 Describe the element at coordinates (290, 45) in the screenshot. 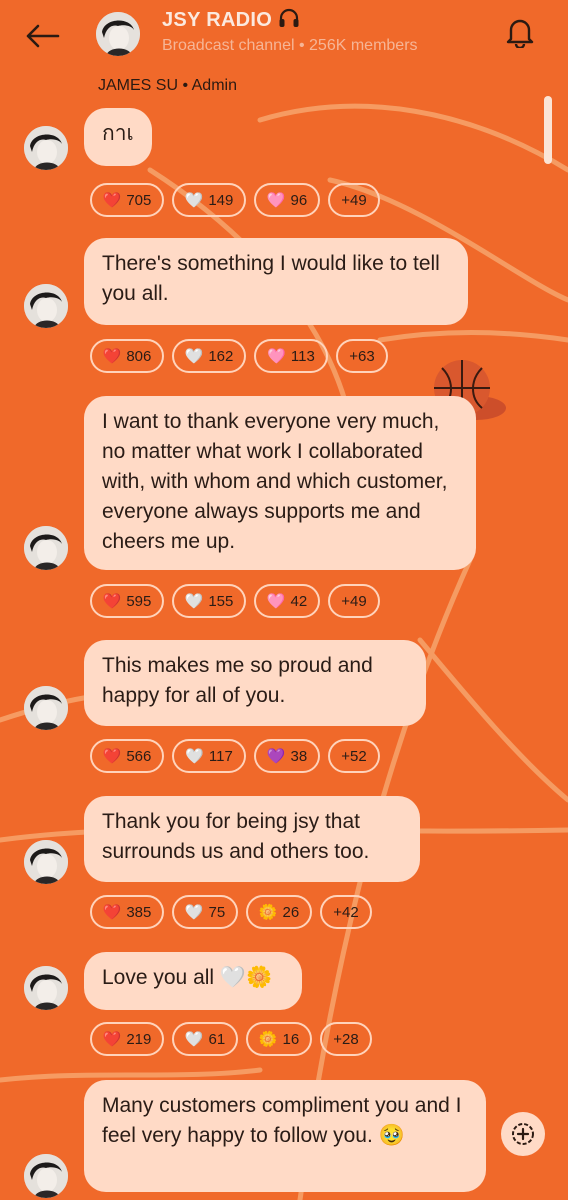

I see `channel-subtitle: Broadcast channel • 256K members` at that location.